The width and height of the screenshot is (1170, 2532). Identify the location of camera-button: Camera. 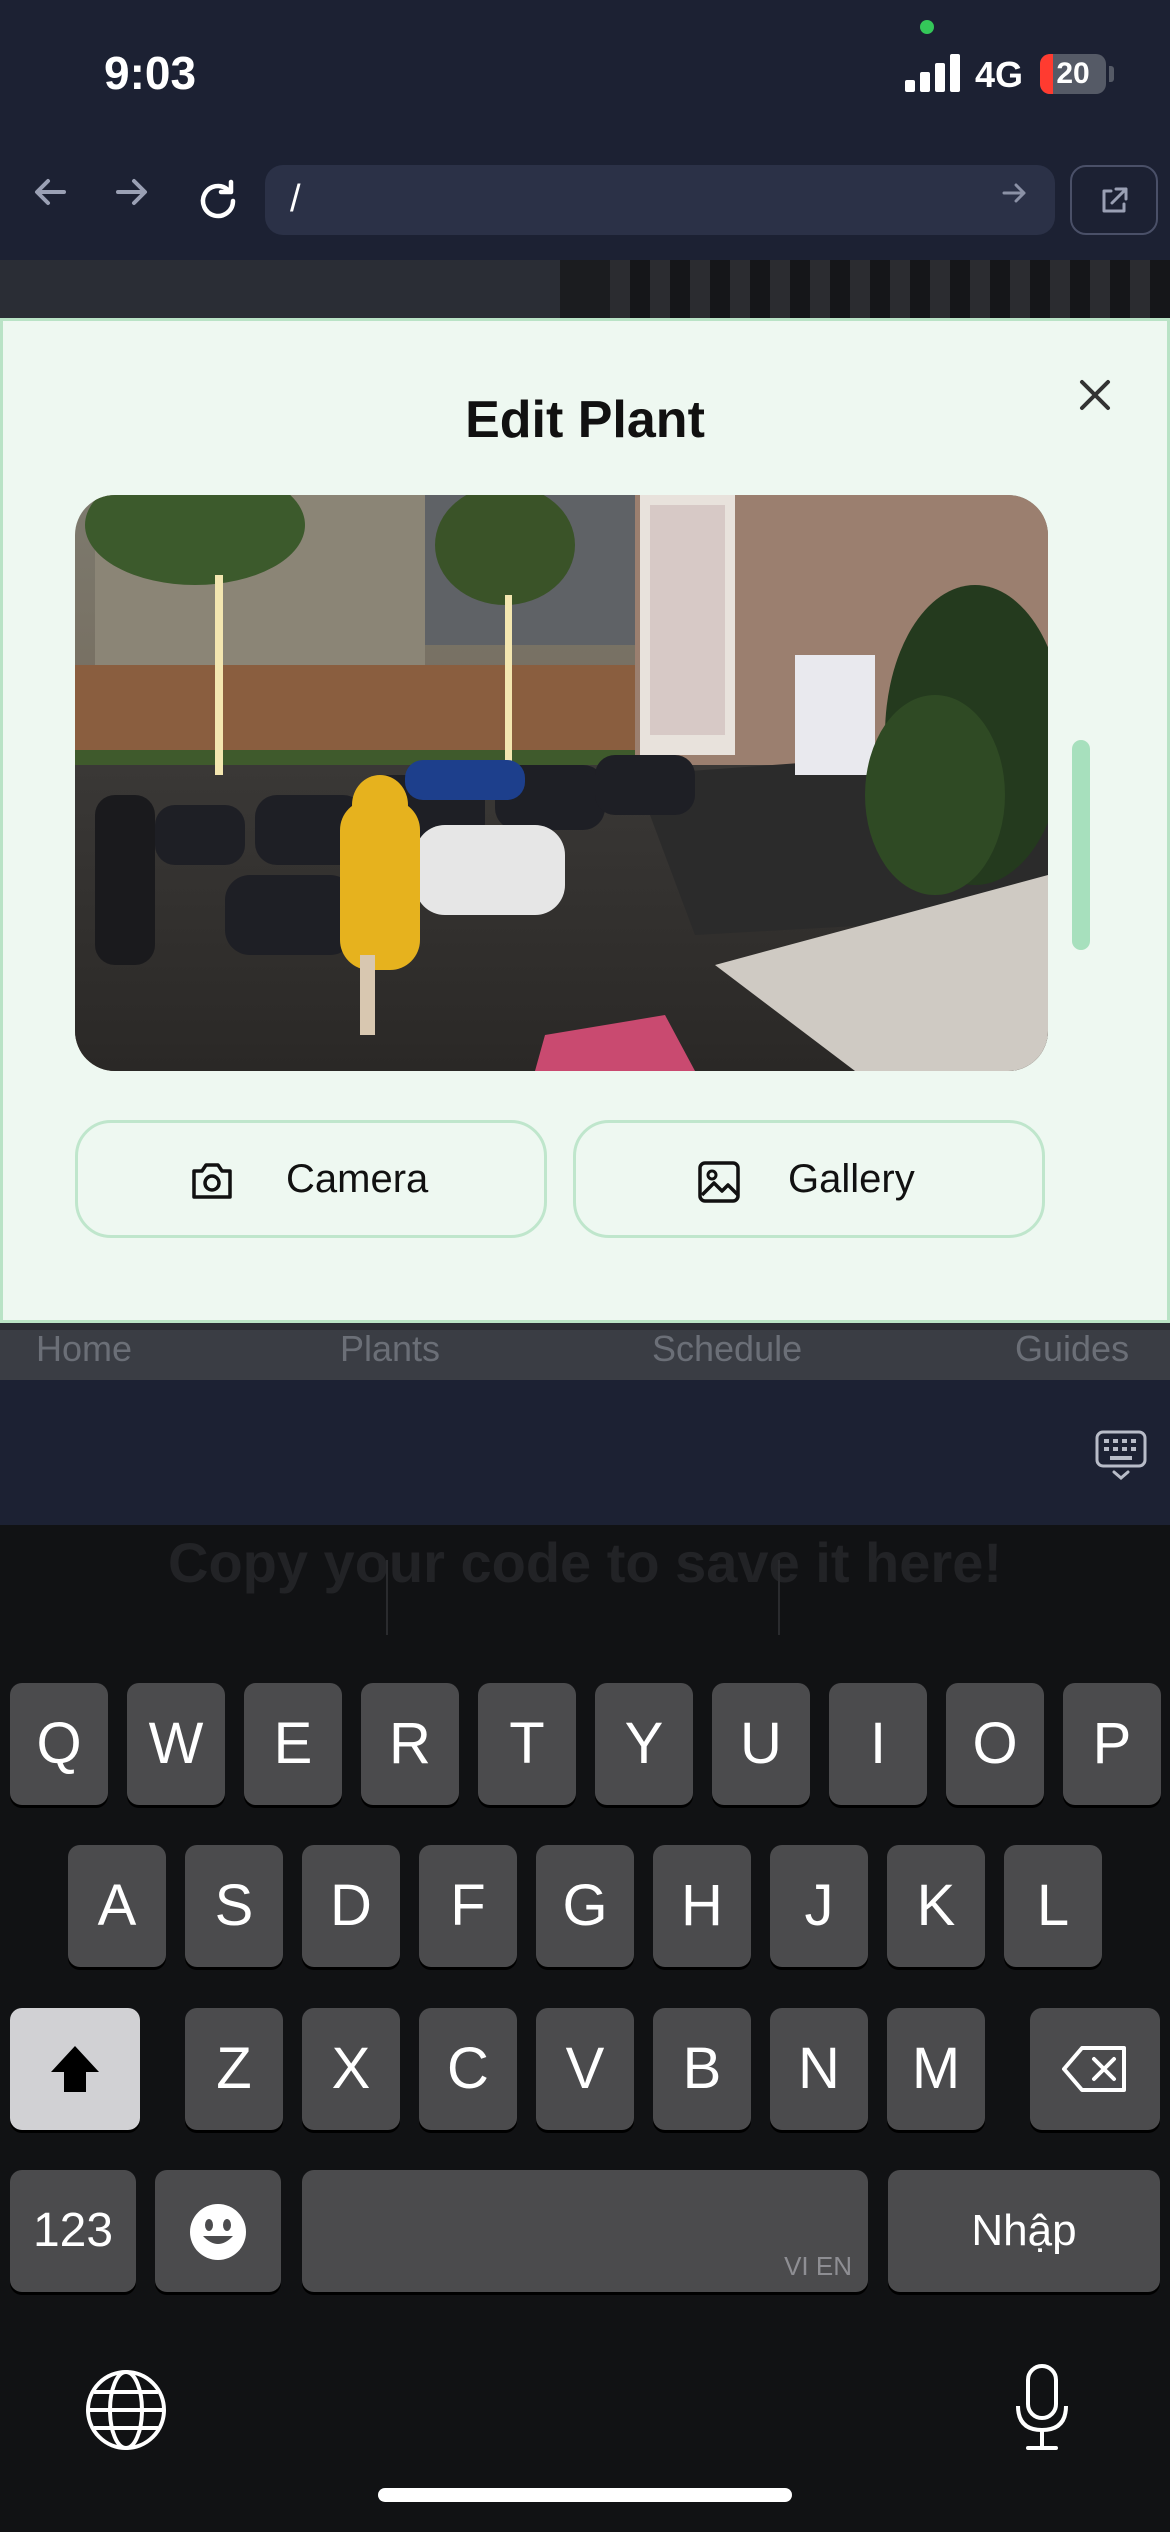
(311, 1179).